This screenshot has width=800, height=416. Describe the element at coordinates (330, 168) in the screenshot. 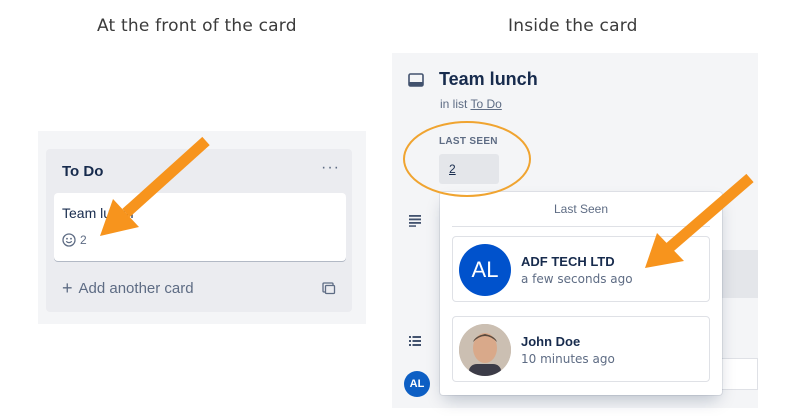

I see `list-menu-icon: ···` at that location.